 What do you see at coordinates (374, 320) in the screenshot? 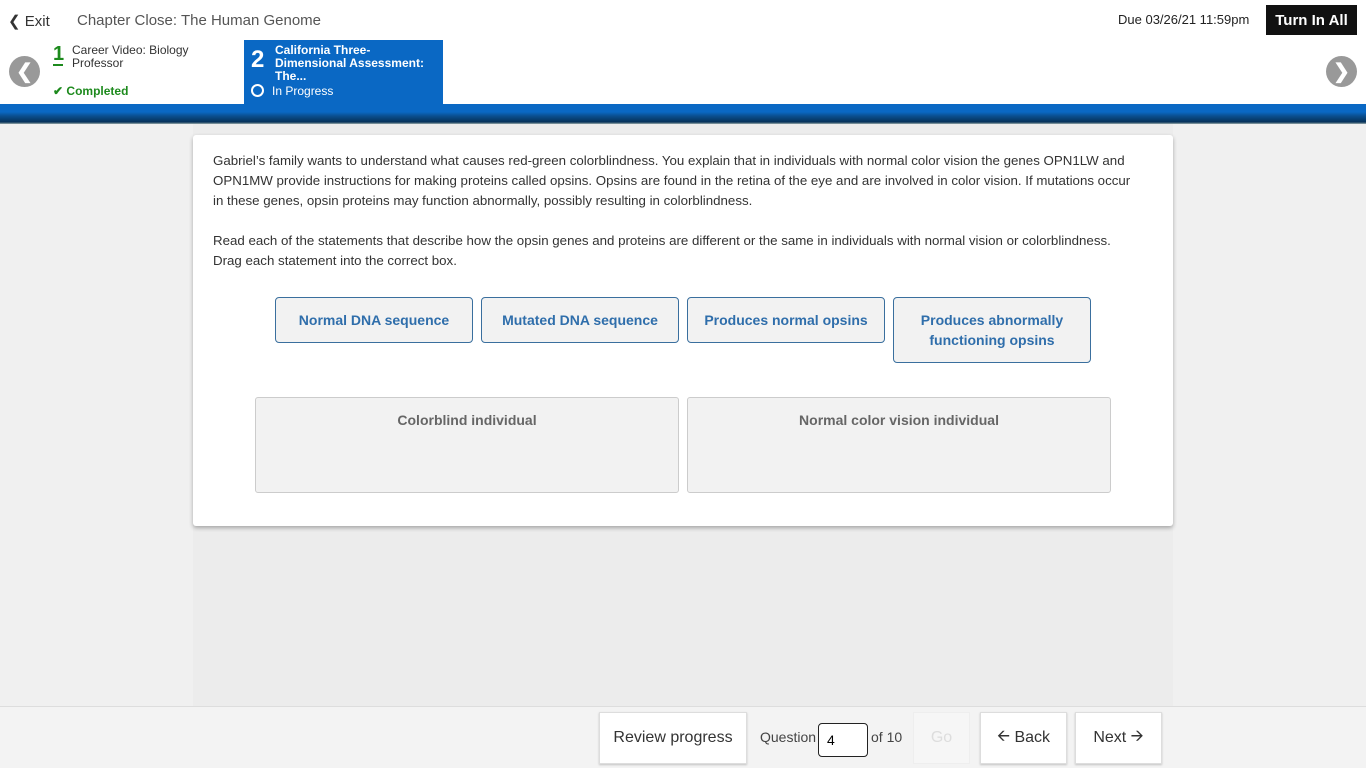
I see `drag-tile-normal-dna: Normal DNA sequence` at bounding box center [374, 320].